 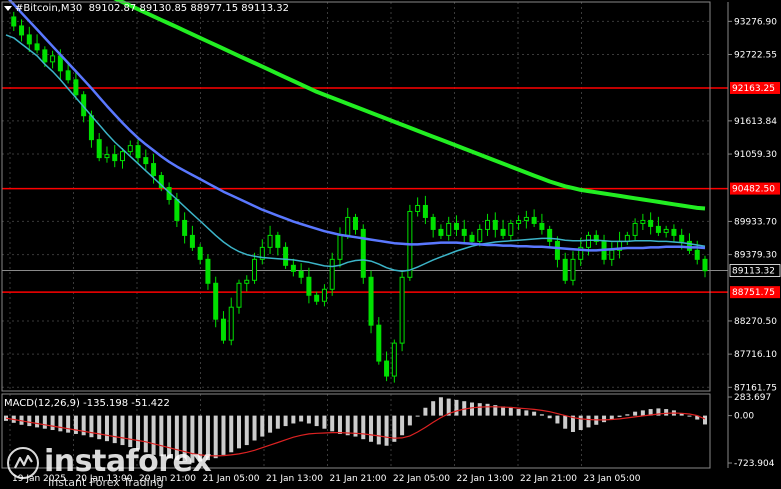 I want to click on chevron-down-icon, so click(x=8, y=8).